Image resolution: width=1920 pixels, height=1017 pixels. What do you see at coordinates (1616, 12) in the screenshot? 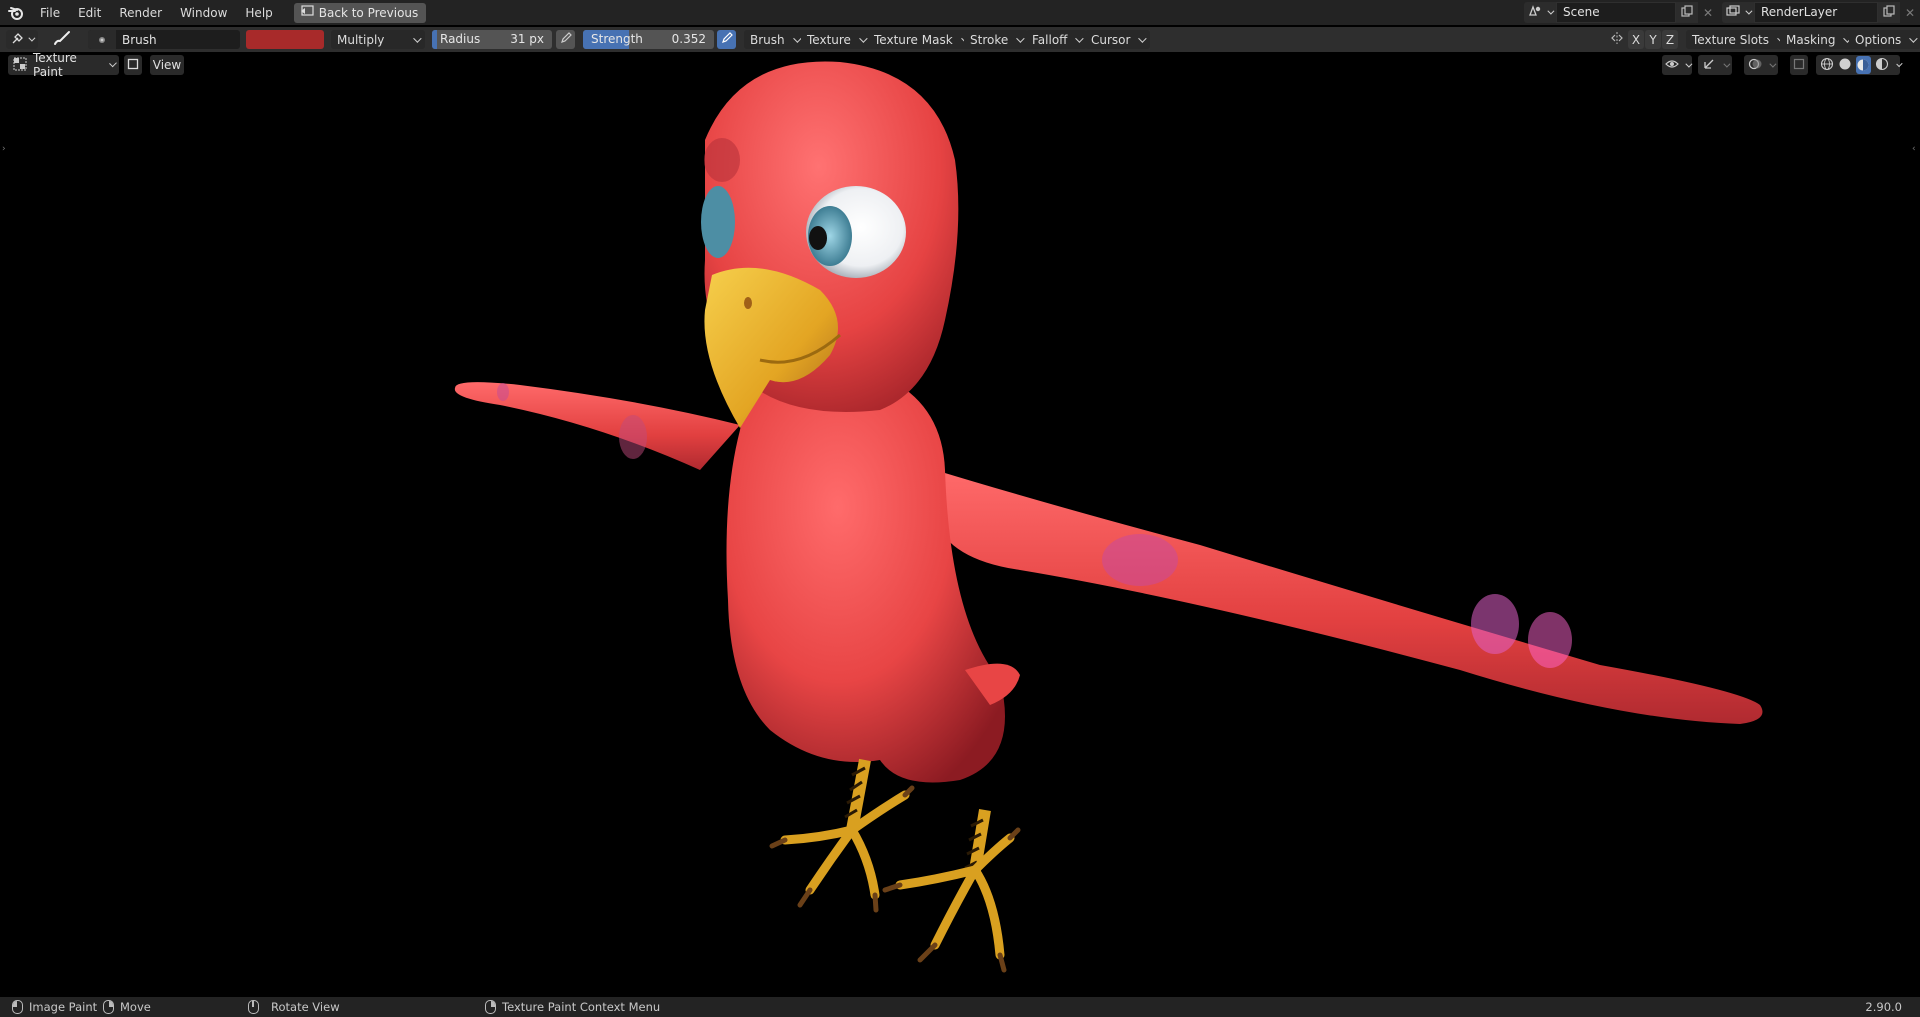
I see `scene-name-field: Scene` at bounding box center [1616, 12].